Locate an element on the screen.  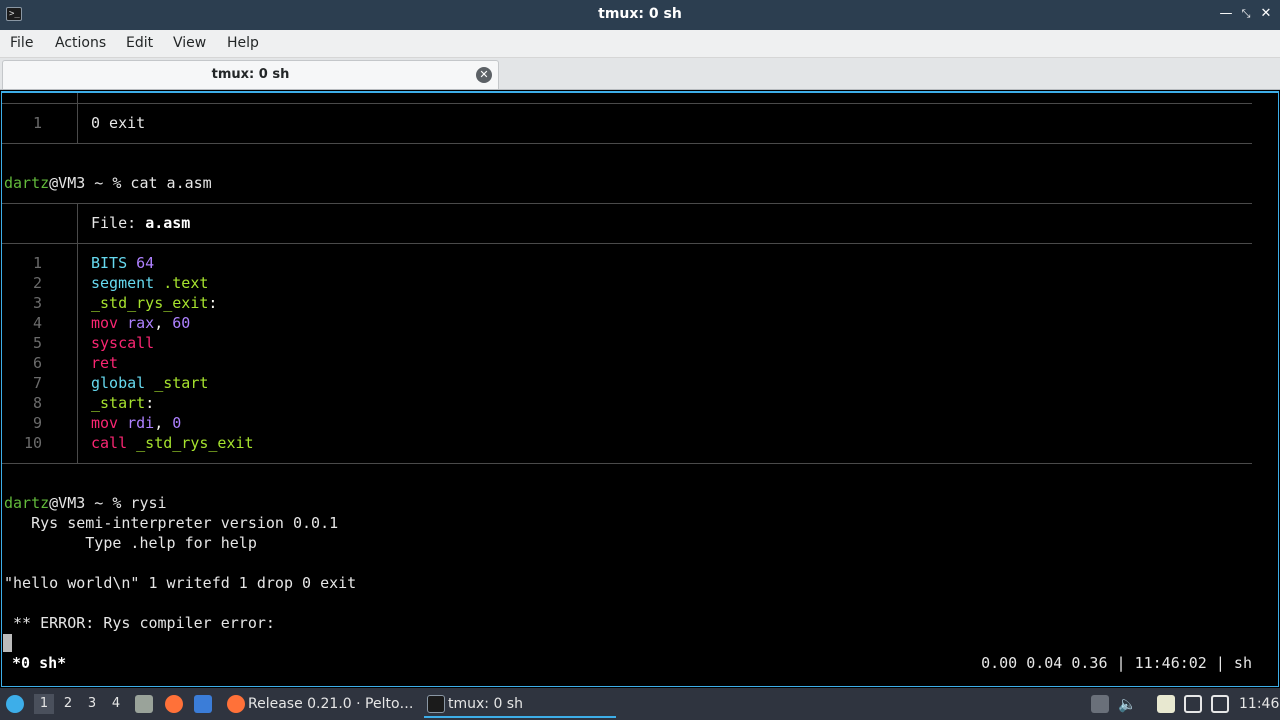
line-number: 5 is located at coordinates (37, 343).